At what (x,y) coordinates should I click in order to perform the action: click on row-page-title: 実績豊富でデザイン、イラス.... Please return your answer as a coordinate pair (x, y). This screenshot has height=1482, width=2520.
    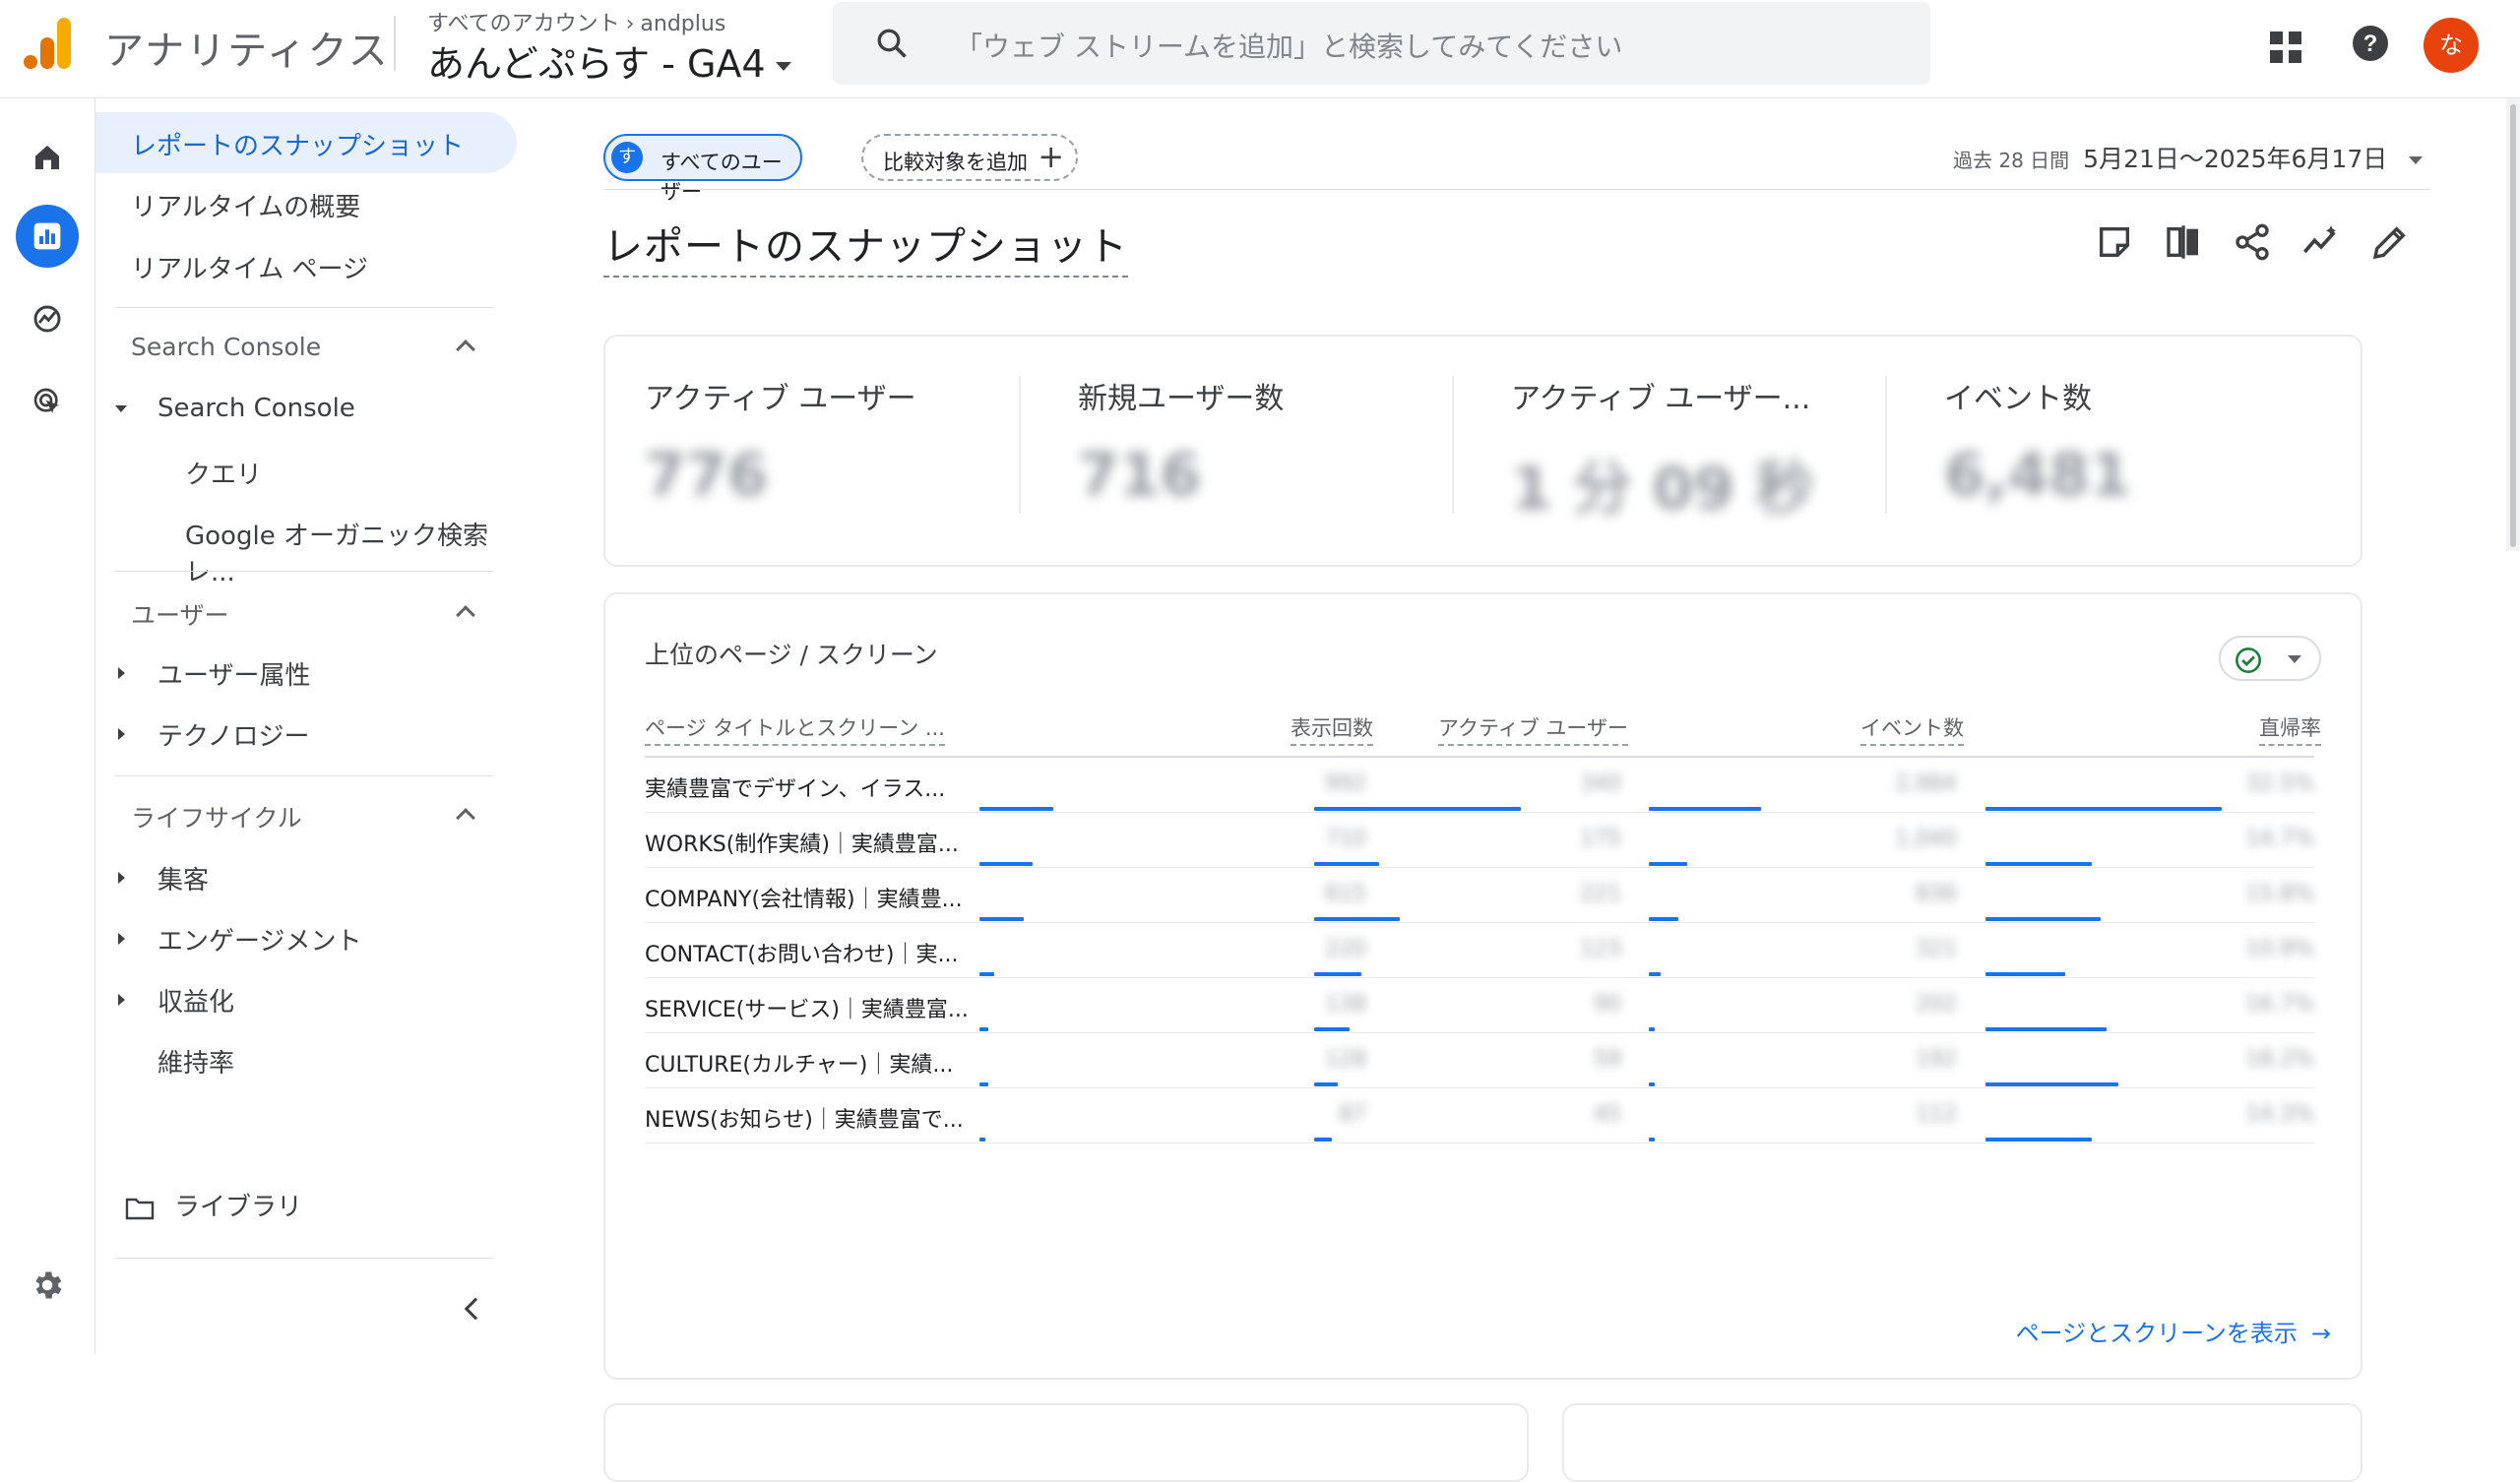
    Looking at the image, I should click on (807, 787).